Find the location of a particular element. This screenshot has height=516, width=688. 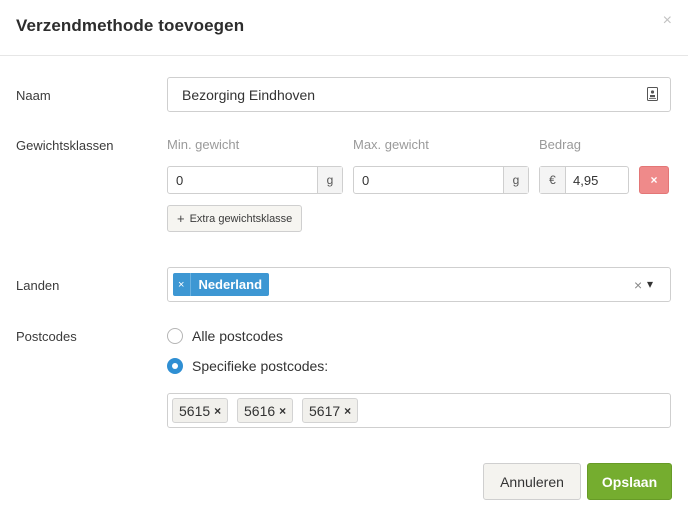

radio-all-postcodes is located at coordinates (175, 336).